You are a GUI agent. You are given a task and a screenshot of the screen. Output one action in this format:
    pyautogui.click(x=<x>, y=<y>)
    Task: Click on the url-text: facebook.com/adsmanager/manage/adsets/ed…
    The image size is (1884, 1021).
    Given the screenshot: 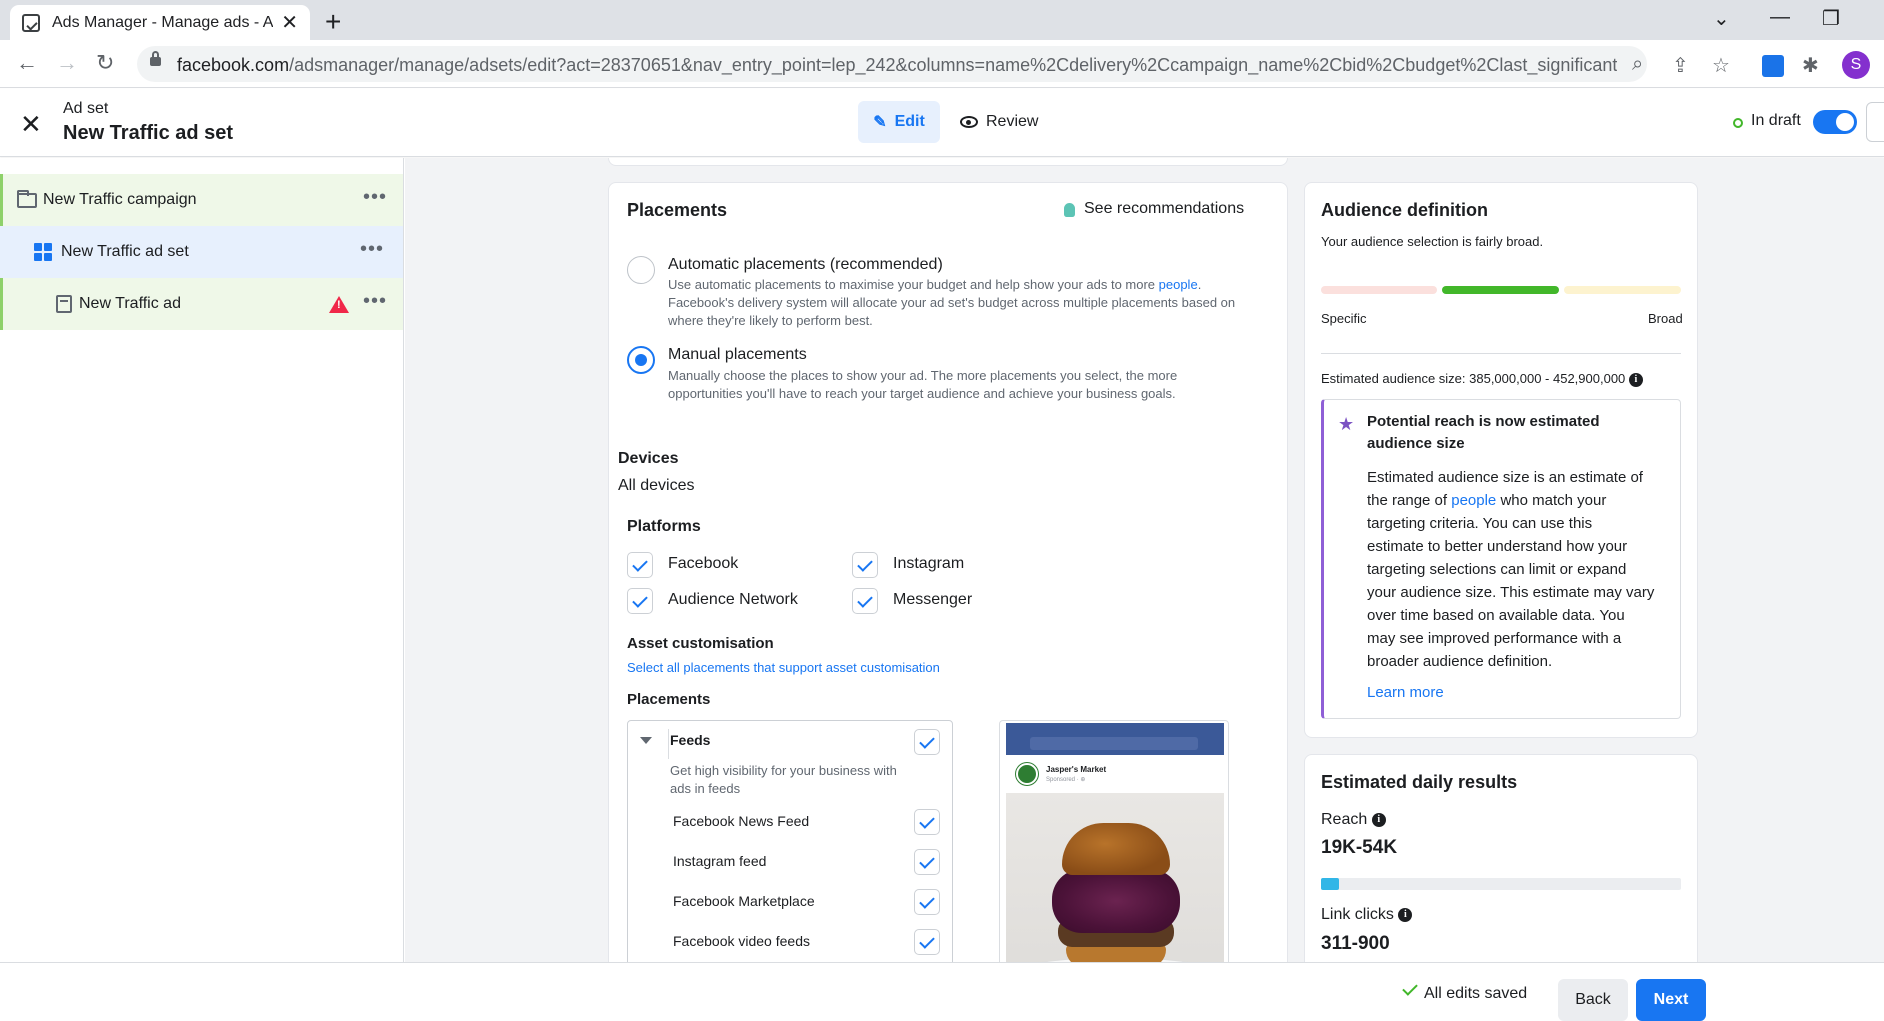 What is the action you would take?
    pyautogui.click(x=897, y=65)
    